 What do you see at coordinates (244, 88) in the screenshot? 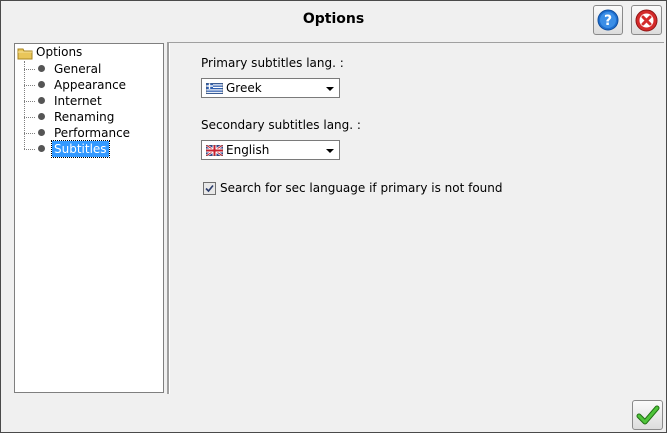
I see `primary-lang-value: Greek` at bounding box center [244, 88].